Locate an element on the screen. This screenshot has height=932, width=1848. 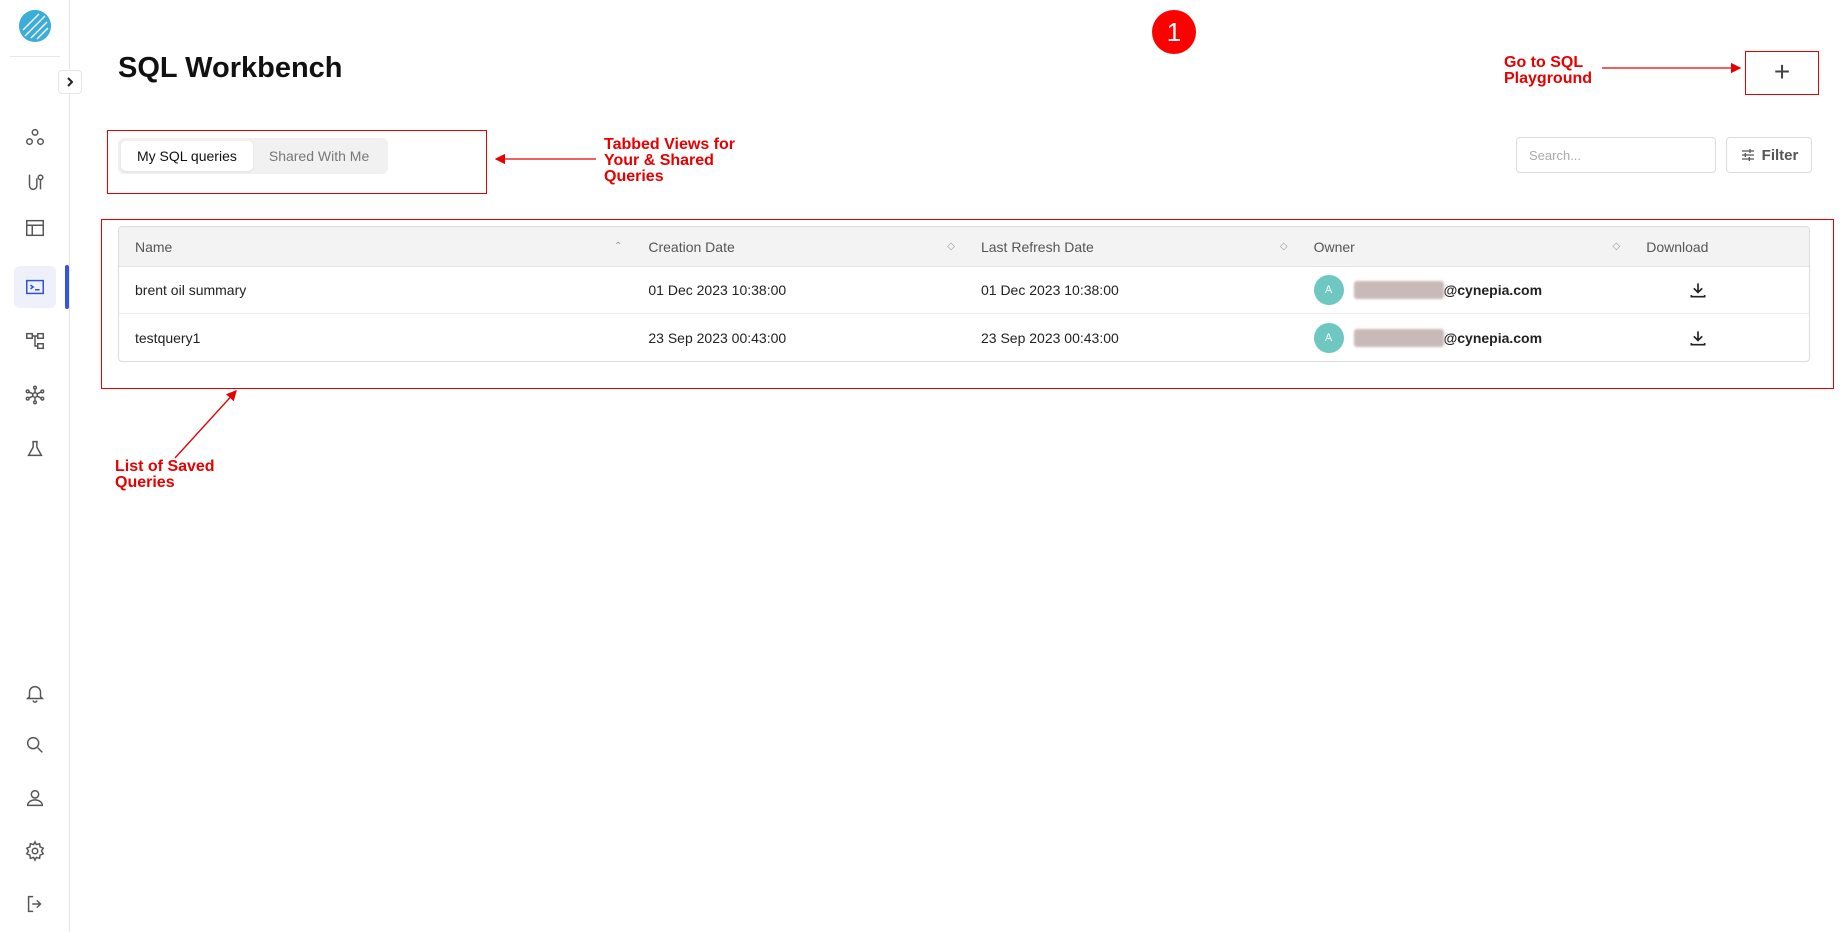
bell-icon is located at coordinates (35, 694).